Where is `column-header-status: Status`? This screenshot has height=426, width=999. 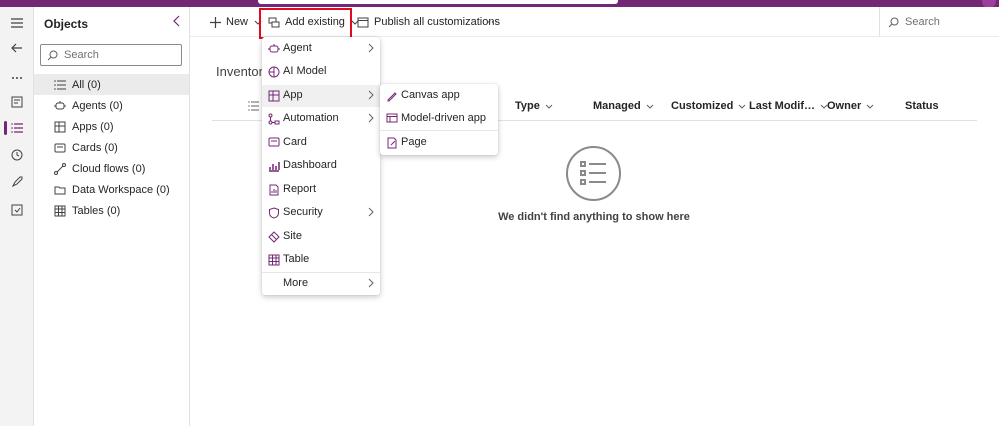
column-header-status: Status is located at coordinates (922, 106).